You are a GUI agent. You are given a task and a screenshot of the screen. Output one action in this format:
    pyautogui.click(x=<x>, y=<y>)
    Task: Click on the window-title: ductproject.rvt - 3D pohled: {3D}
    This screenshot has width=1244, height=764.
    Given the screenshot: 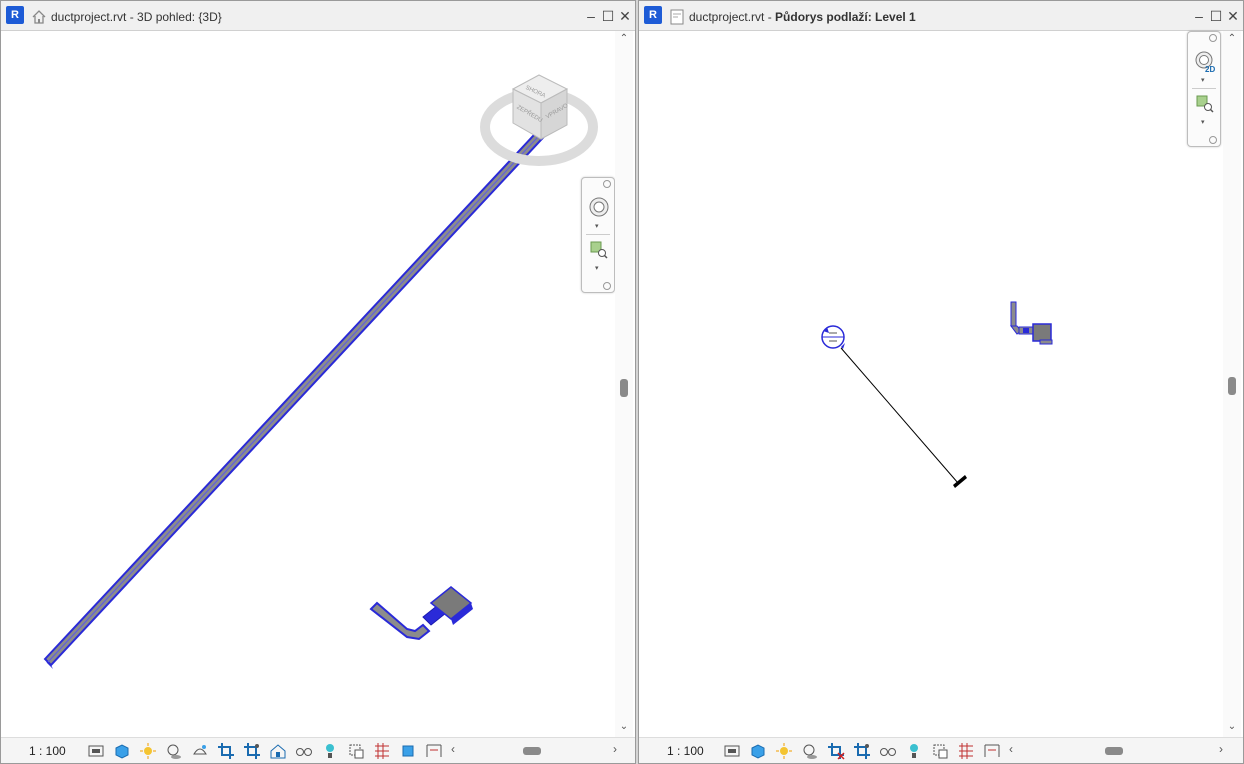 What is the action you would take?
    pyautogui.click(x=136, y=17)
    